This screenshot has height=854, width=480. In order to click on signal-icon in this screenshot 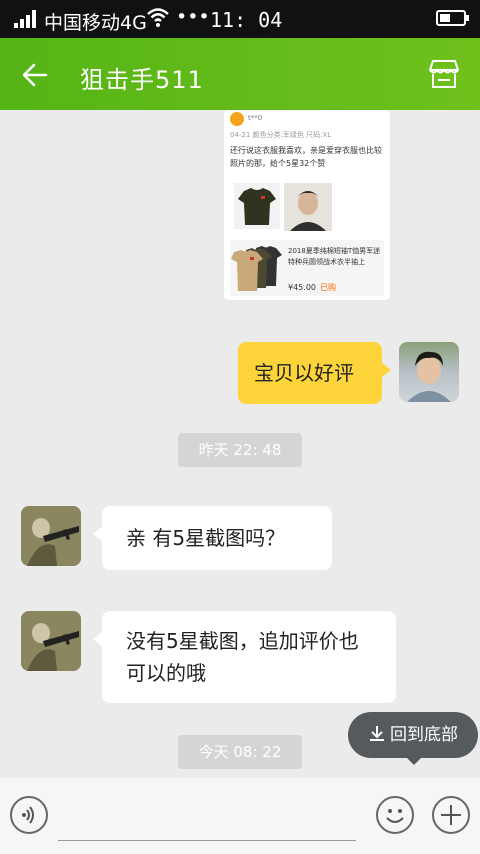, I will do `click(27, 19)`.